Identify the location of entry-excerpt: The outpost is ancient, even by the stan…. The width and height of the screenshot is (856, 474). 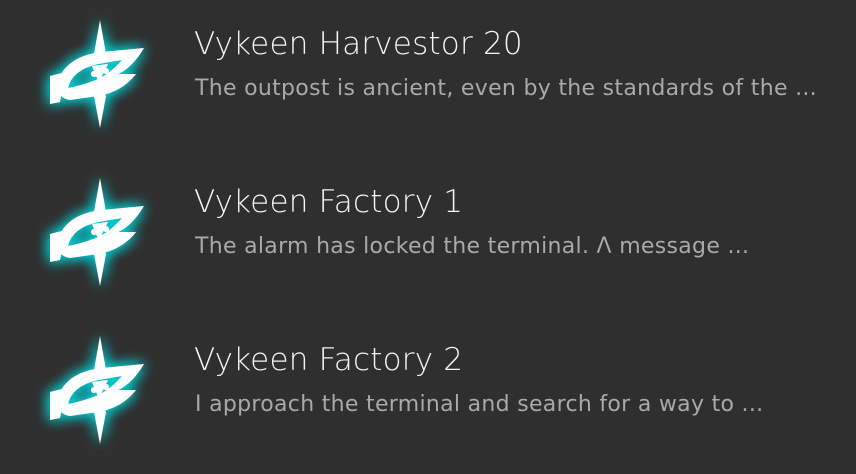
(506, 88).